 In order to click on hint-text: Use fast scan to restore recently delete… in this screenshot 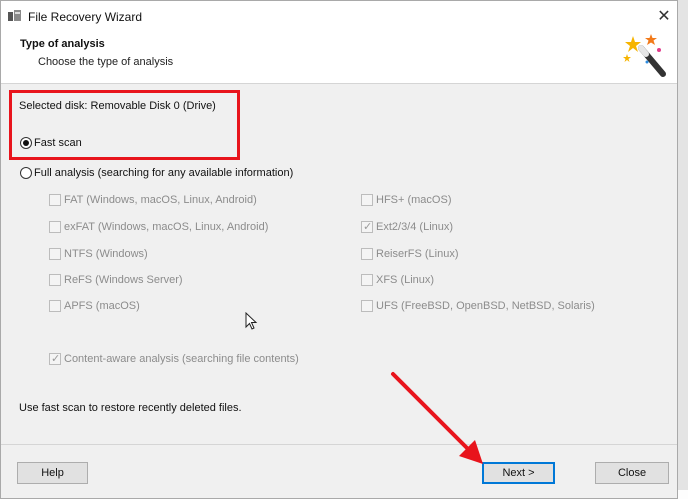, I will do `click(130, 408)`.